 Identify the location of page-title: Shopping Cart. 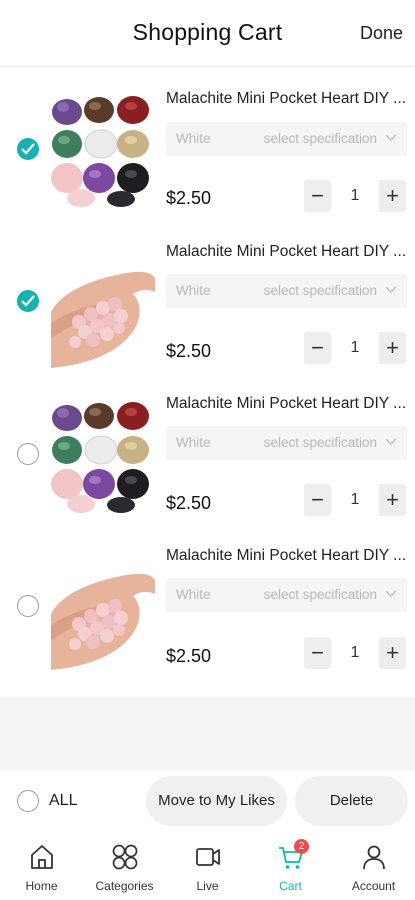
(207, 32).